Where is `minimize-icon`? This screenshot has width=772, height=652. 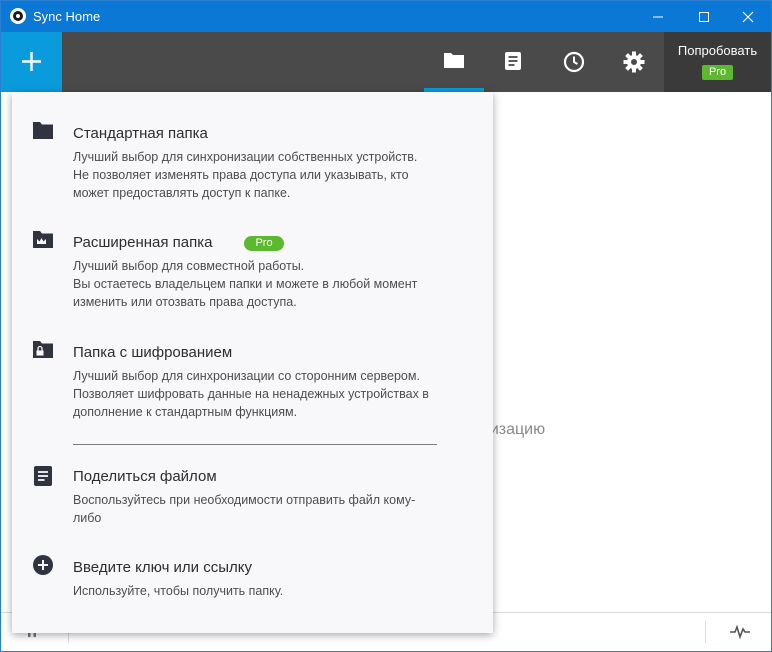
minimize-icon is located at coordinates (658, 17).